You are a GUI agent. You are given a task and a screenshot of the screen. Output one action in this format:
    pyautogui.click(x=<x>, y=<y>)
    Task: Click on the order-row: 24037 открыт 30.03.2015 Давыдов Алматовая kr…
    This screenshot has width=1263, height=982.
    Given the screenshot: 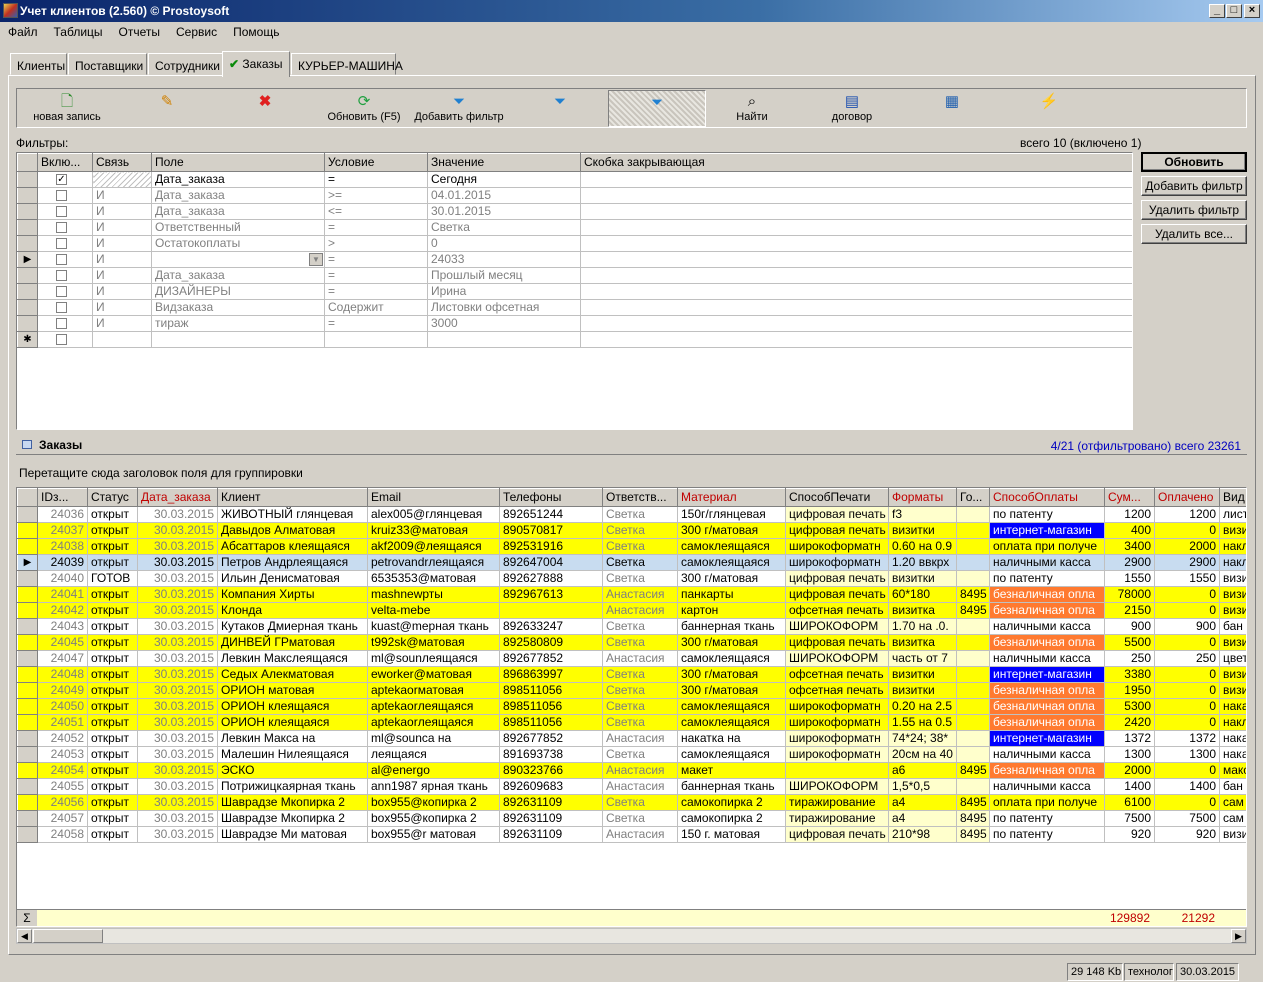 What is the action you would take?
    pyautogui.click(x=631, y=530)
    